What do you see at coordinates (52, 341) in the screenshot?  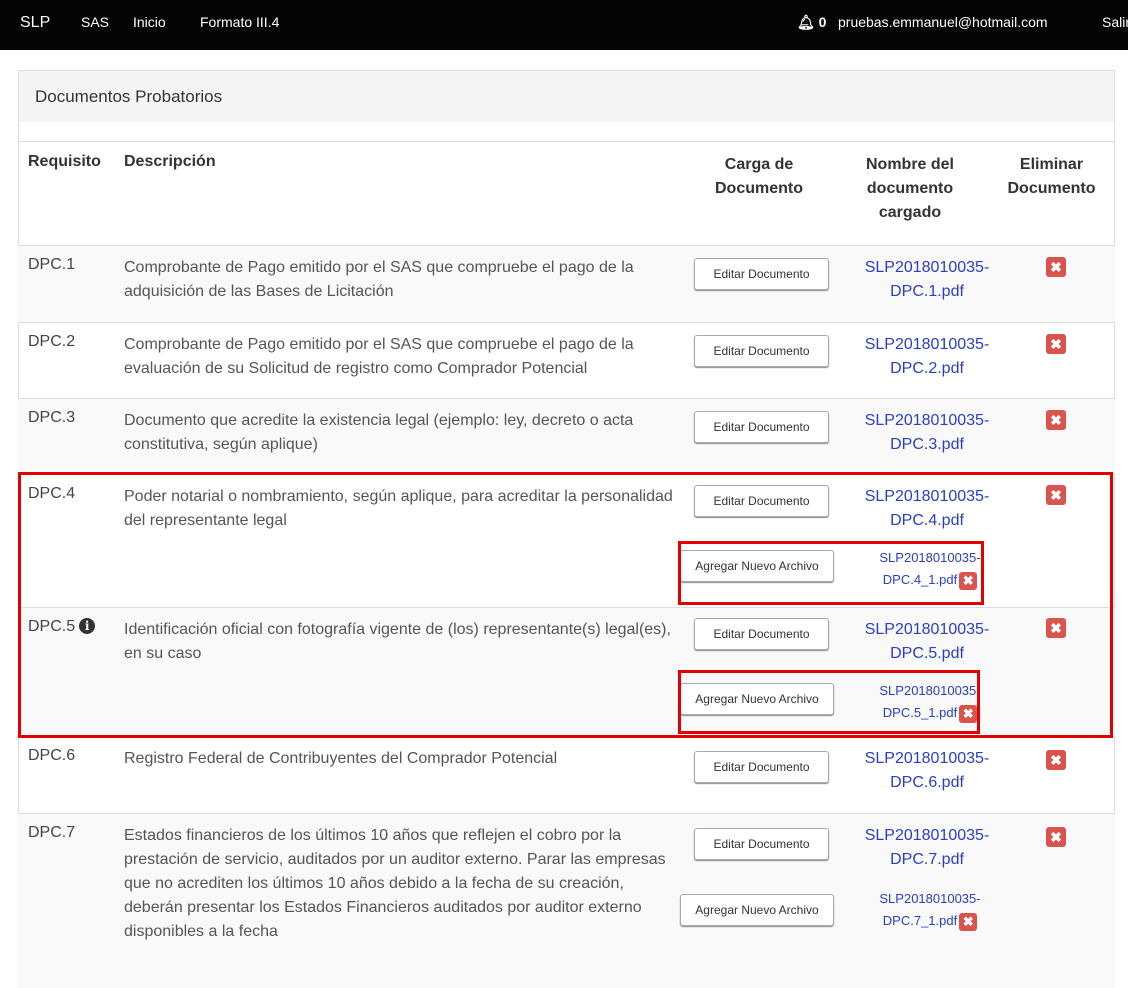 I see `requisito-code: DPC.2` at bounding box center [52, 341].